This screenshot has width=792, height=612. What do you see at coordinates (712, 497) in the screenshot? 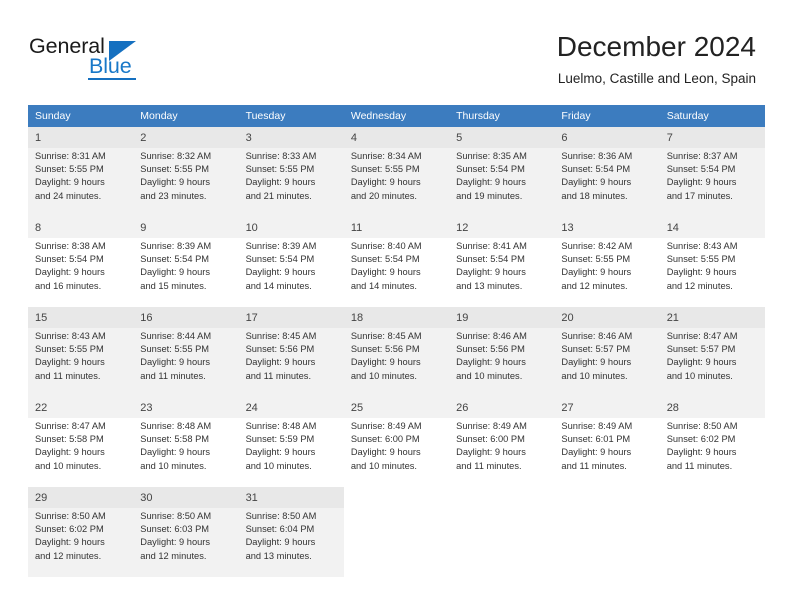
I see `day-number` at bounding box center [712, 497].